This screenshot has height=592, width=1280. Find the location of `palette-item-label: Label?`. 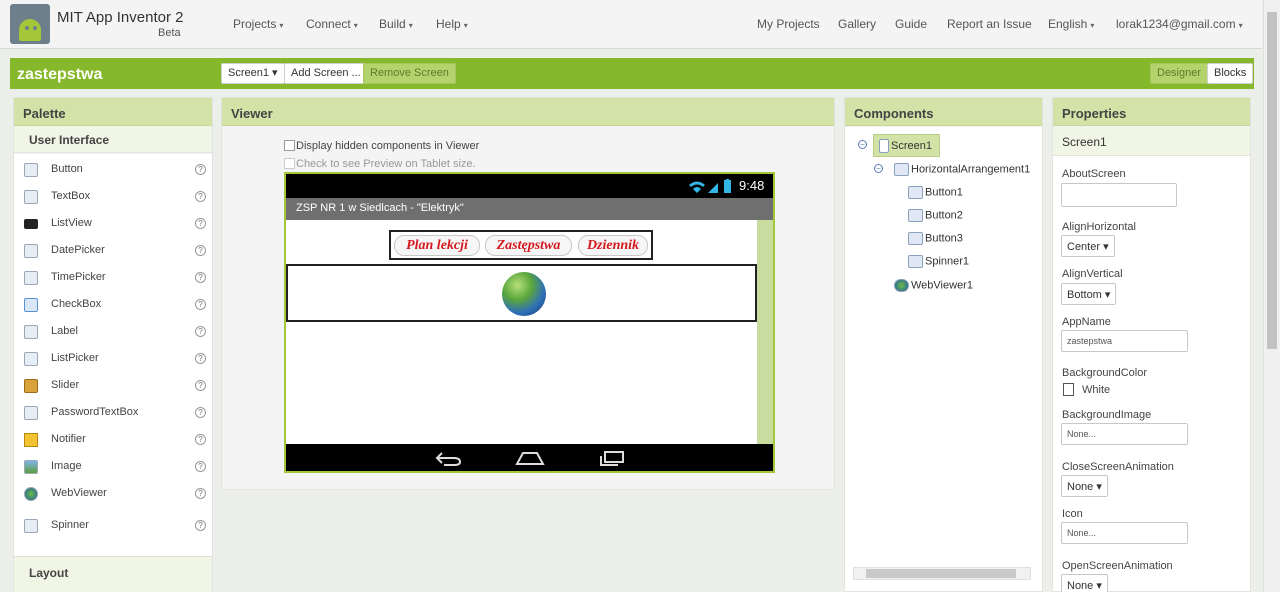

palette-item-label: Label? is located at coordinates (113, 335).